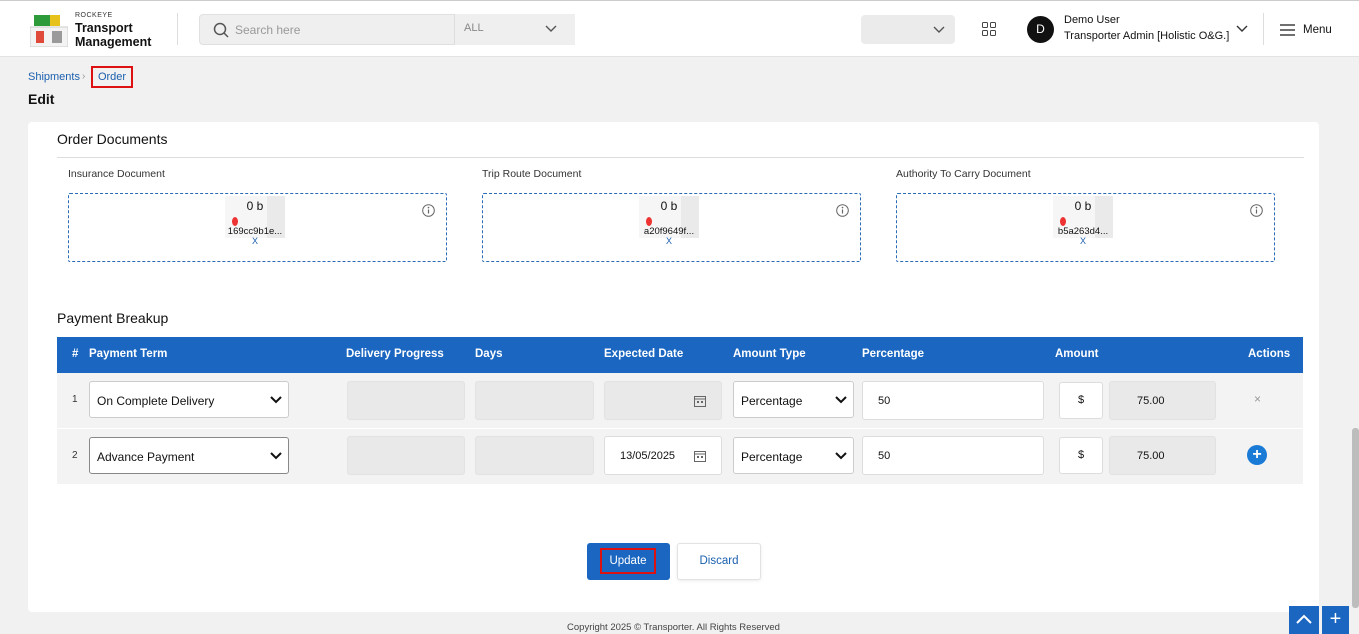 The image size is (1359, 634). What do you see at coordinates (719, 561) in the screenshot?
I see `discard-button: Discard` at bounding box center [719, 561].